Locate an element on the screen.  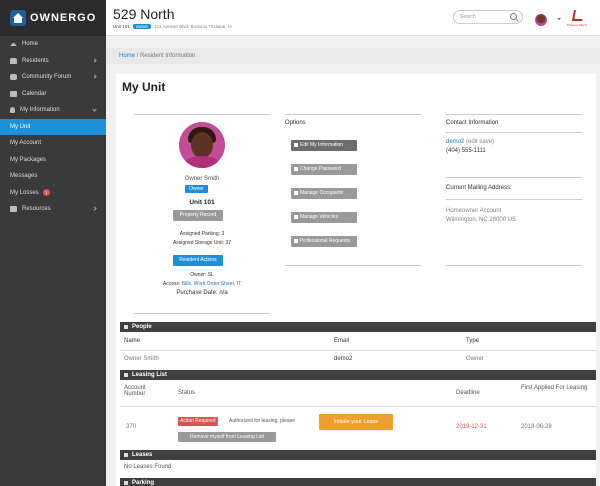
owner-badge: Owner is located at coordinates (196, 189).